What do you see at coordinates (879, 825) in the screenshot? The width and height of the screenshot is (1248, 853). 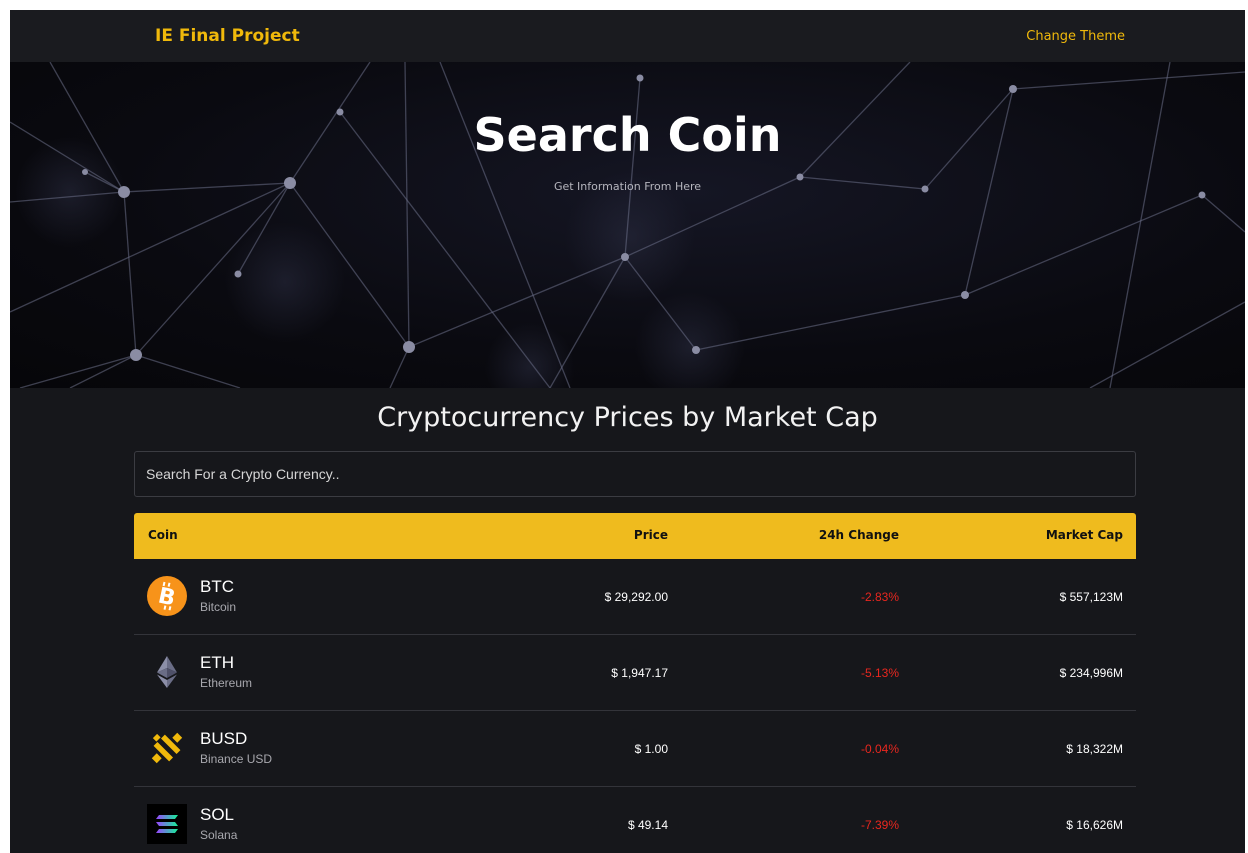 I see `coin-24h-change: -7.39%` at bounding box center [879, 825].